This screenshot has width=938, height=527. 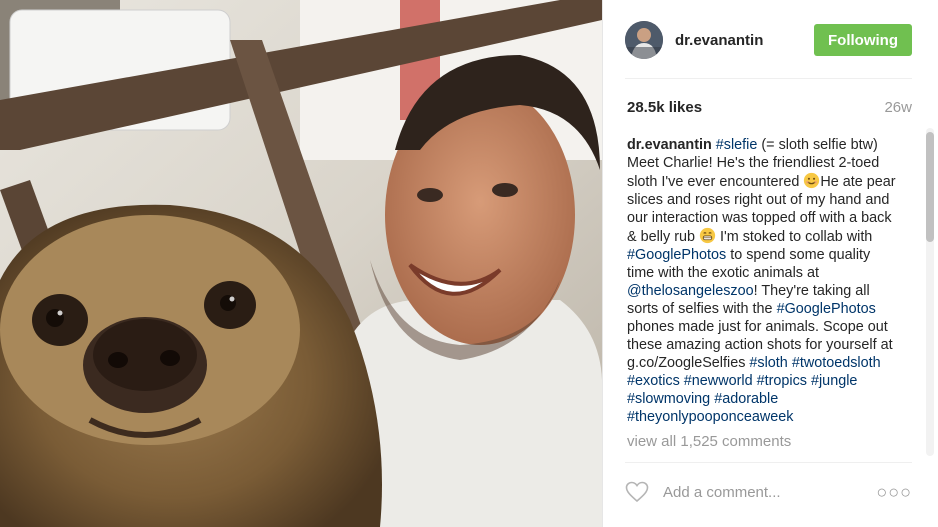 What do you see at coordinates (690, 291) in the screenshot?
I see `mention-link: @thelosangeleszoo` at bounding box center [690, 291].